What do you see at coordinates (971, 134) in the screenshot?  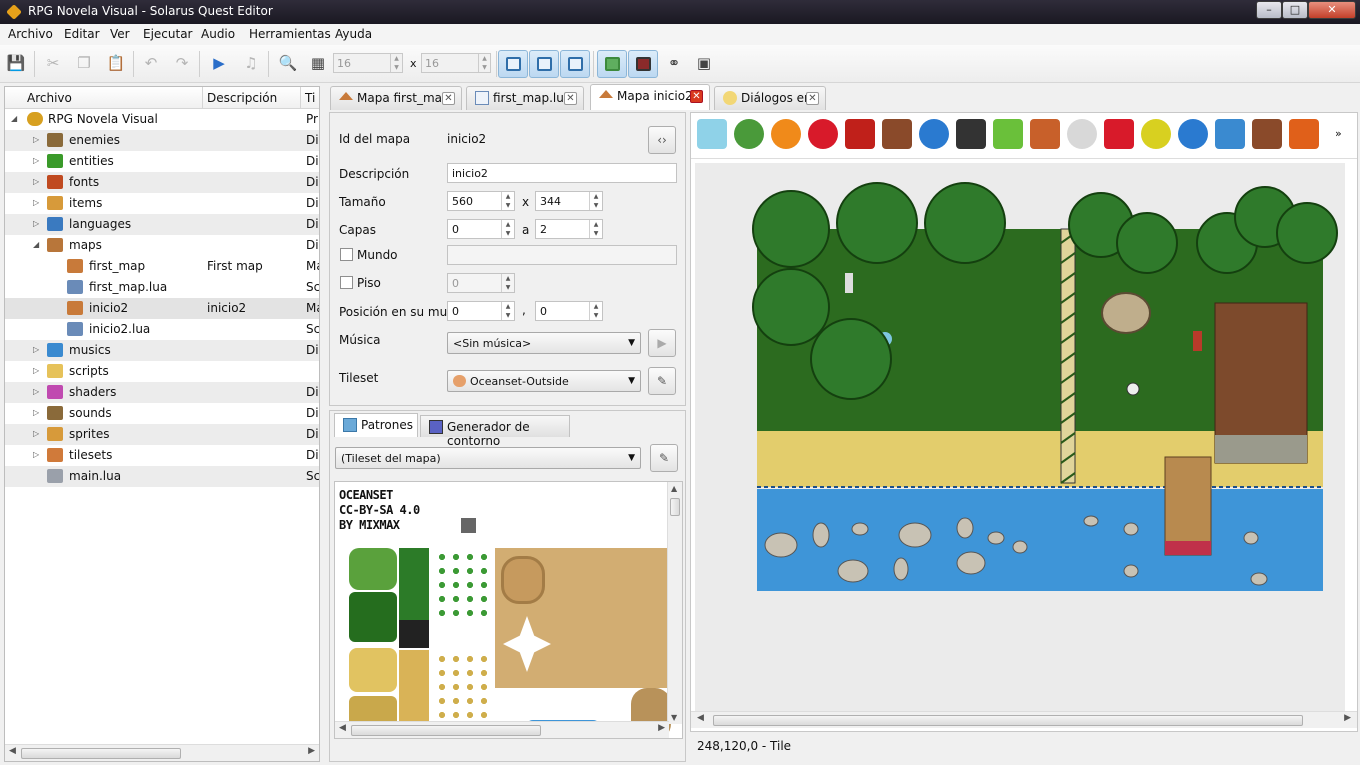 I see `enemy-icon` at bounding box center [971, 134].